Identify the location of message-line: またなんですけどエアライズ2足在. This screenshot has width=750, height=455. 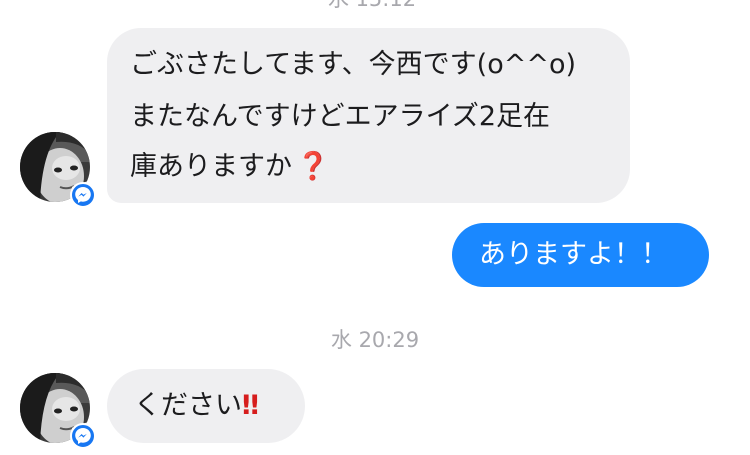
(340, 116).